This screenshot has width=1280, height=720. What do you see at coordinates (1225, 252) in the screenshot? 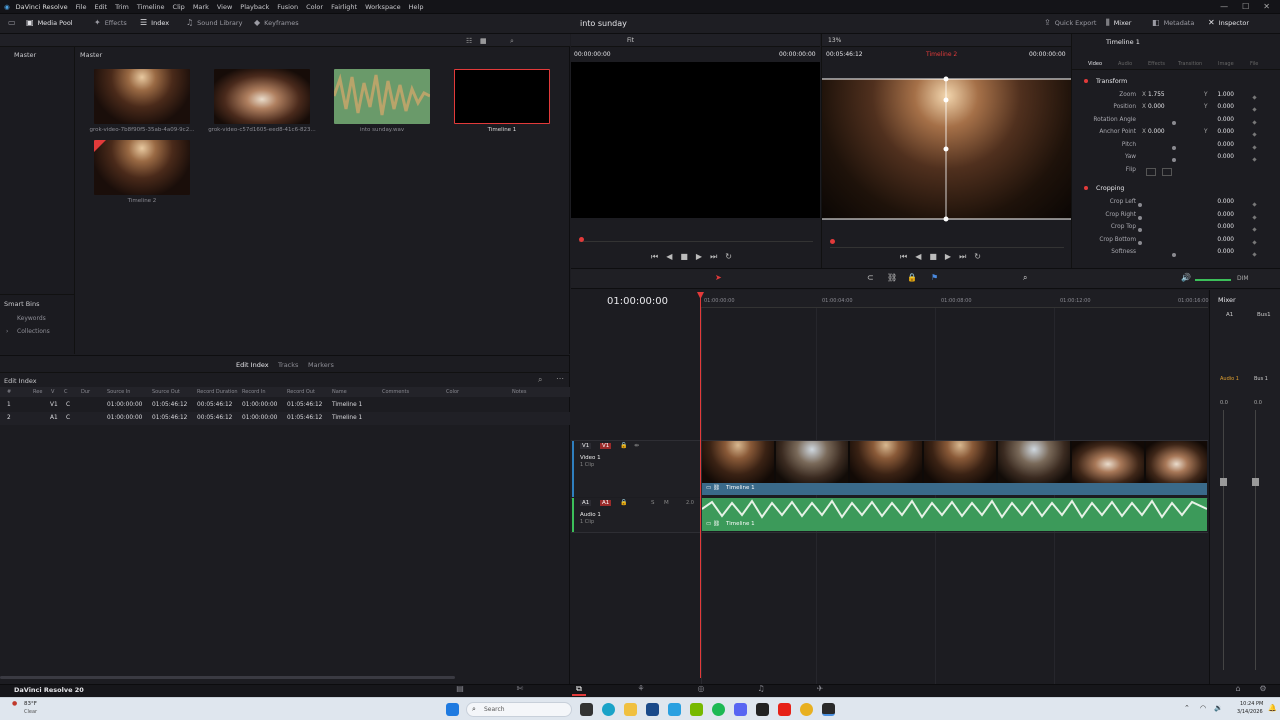
I see `softness-field: 0.000` at bounding box center [1225, 252].